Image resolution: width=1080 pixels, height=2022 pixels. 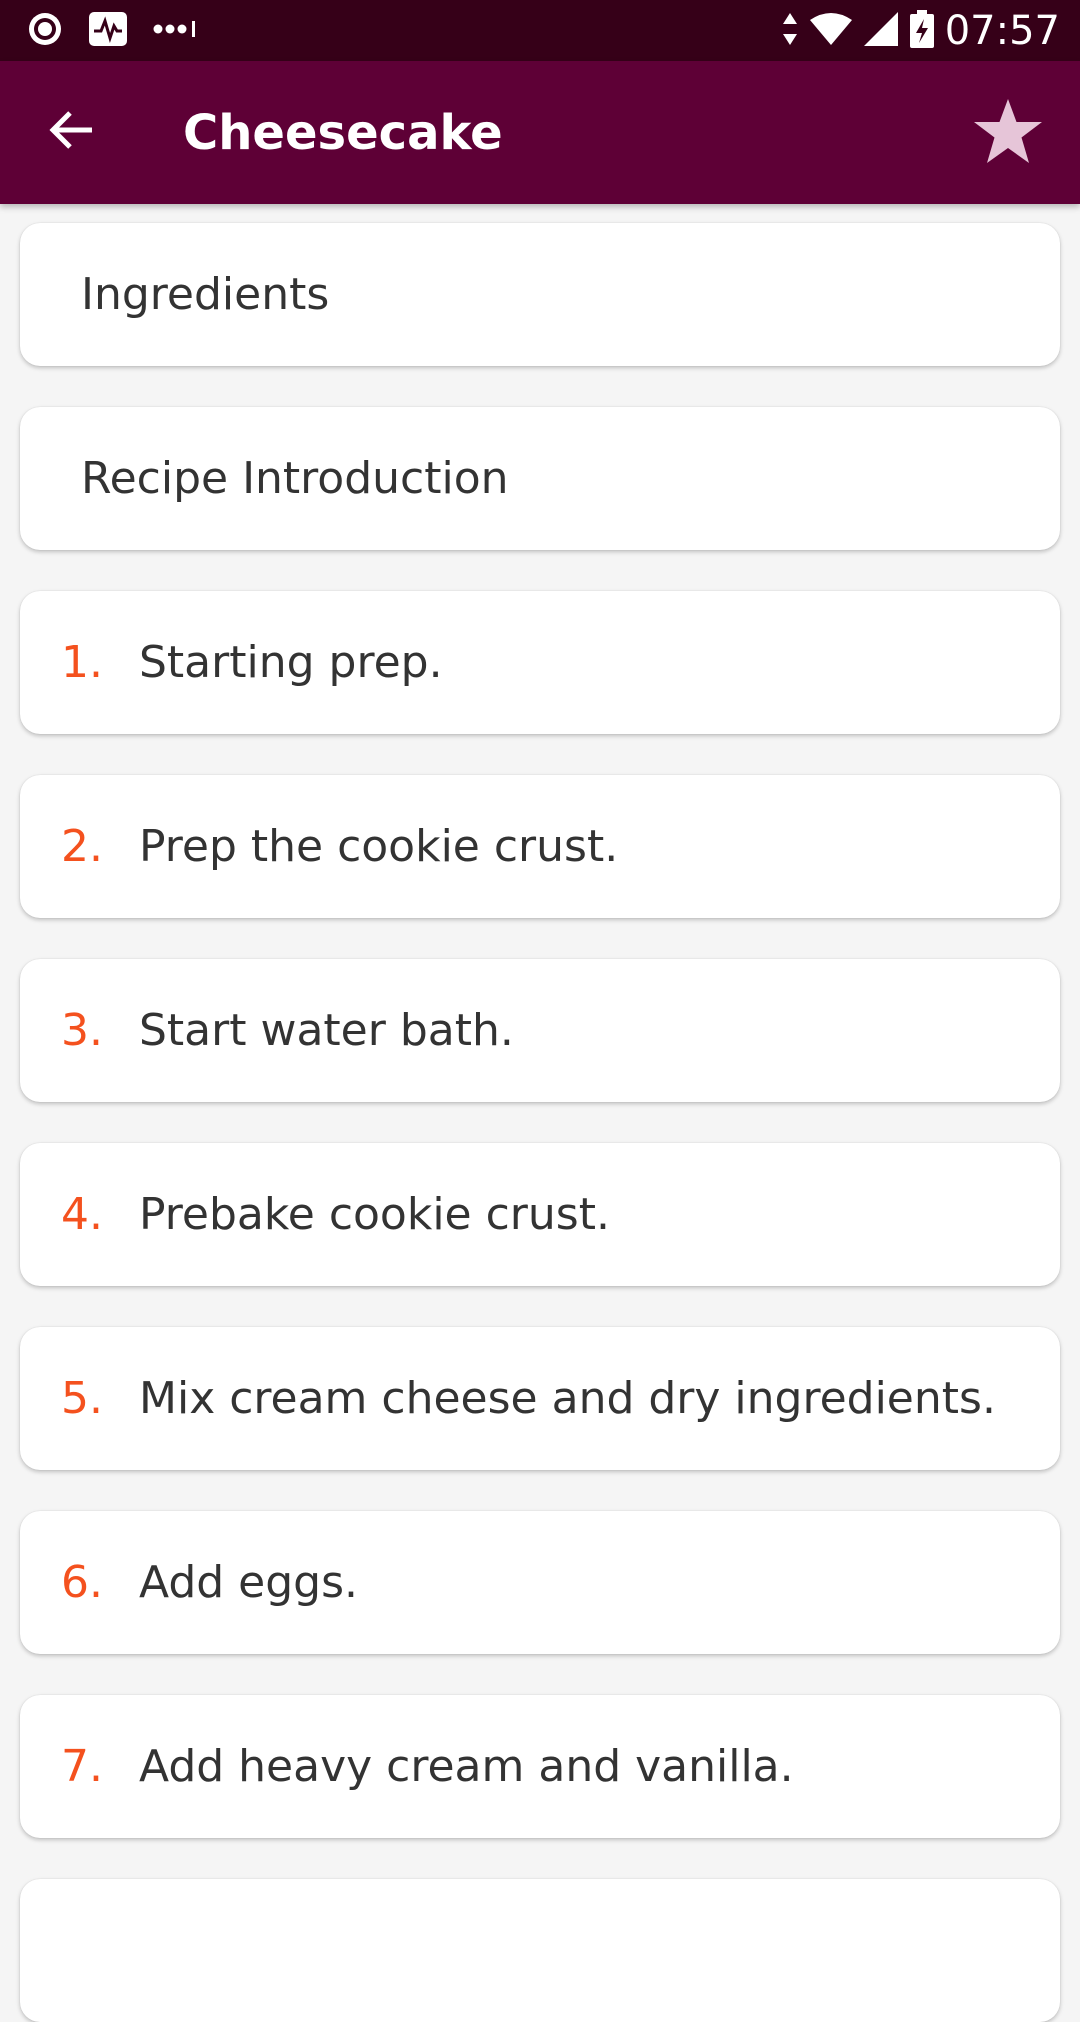 I want to click on step-card: 4. Prebake cookie crust., so click(x=540, y=1214).